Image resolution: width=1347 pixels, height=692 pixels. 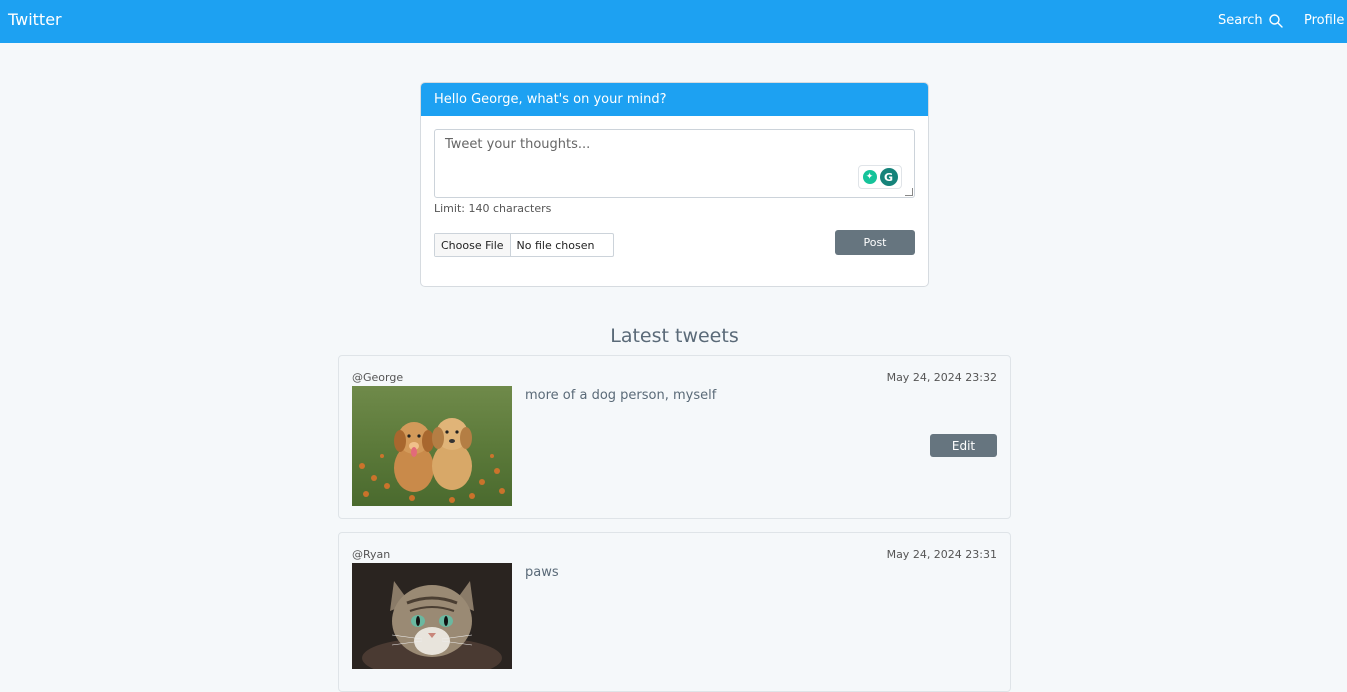 I want to click on edit-button: Edit, so click(x=963, y=445).